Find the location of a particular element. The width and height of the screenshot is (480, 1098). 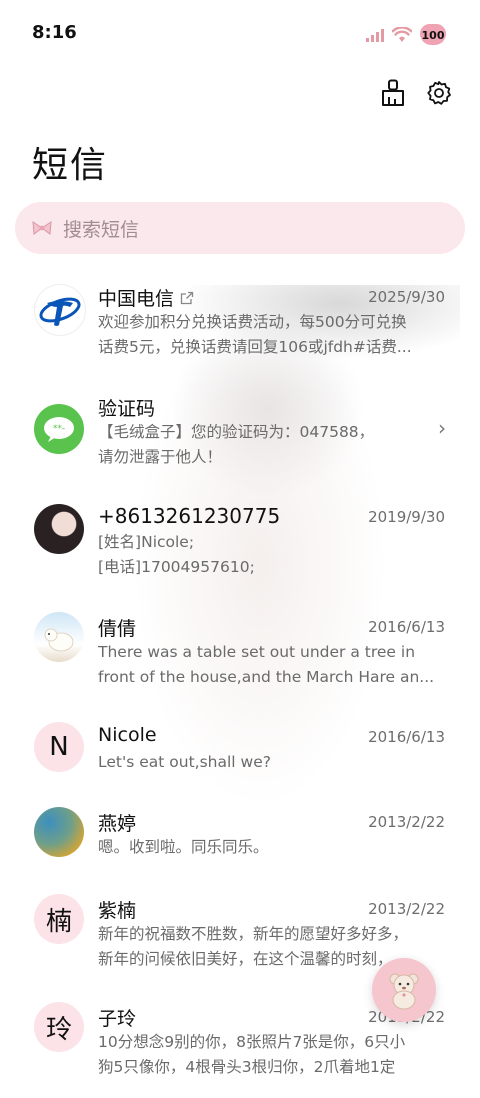

telecom-logo-icon is located at coordinates (60, 311).